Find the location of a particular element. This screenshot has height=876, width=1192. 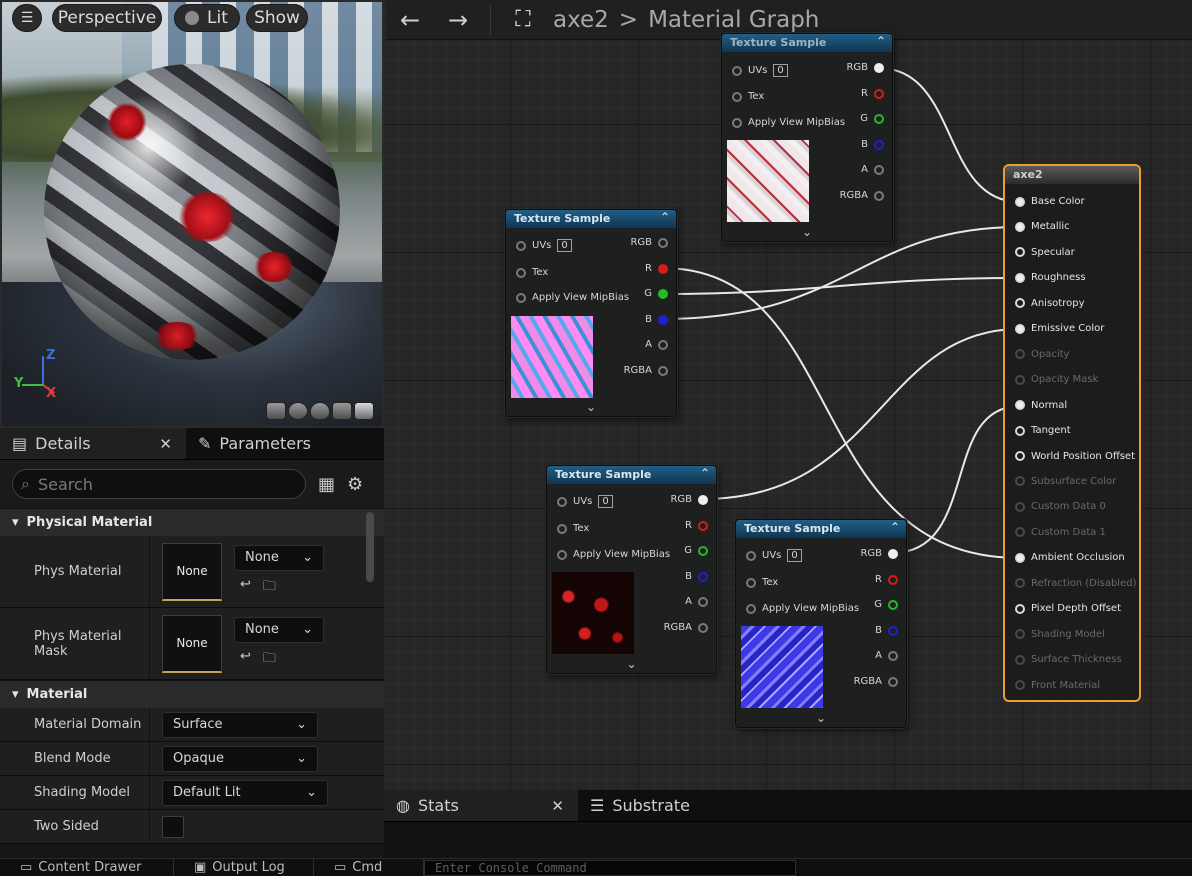

material-domain-combo: Surface ⌄ is located at coordinates (240, 724).